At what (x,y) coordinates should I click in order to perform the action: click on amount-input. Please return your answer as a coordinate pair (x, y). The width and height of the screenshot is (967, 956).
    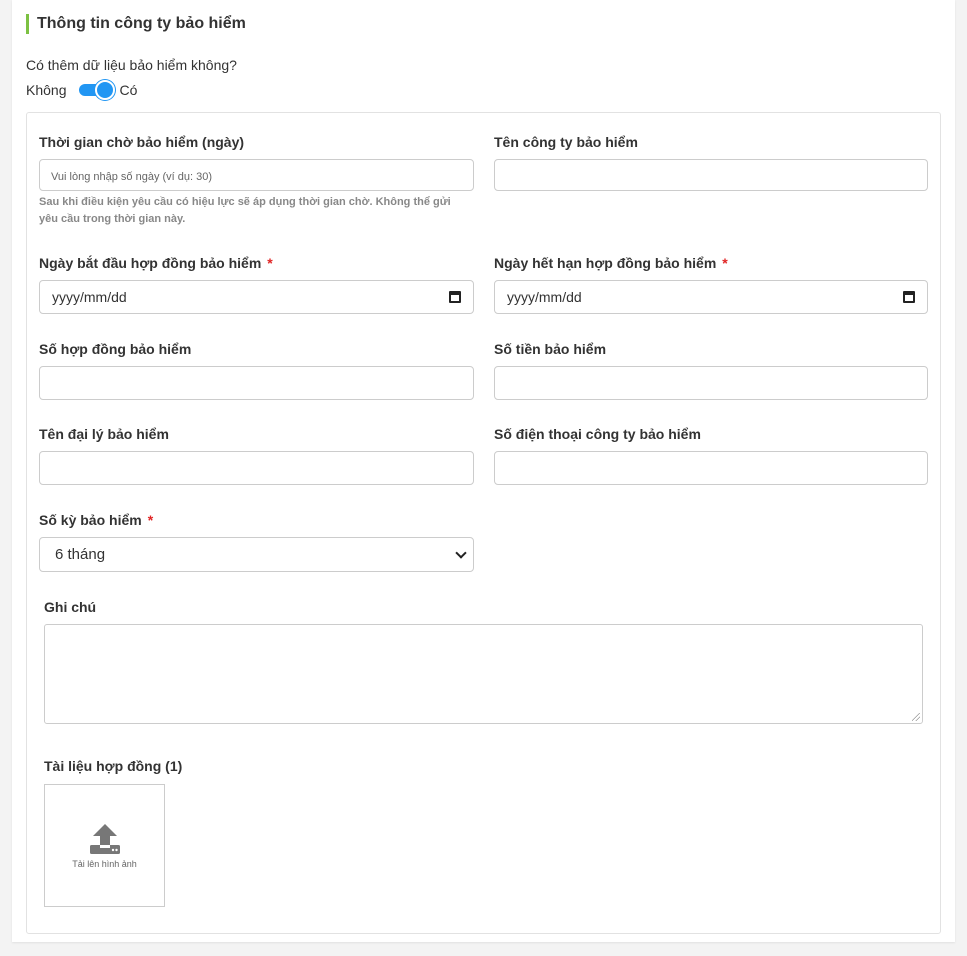
    Looking at the image, I should click on (711, 383).